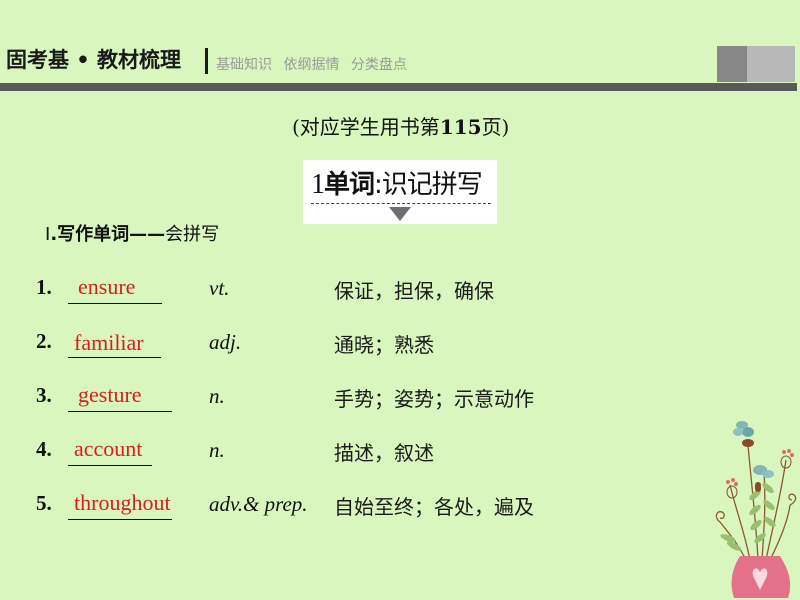  Describe the element at coordinates (495, 127) in the screenshot. I see `page-reference-suffix: 页)` at that location.